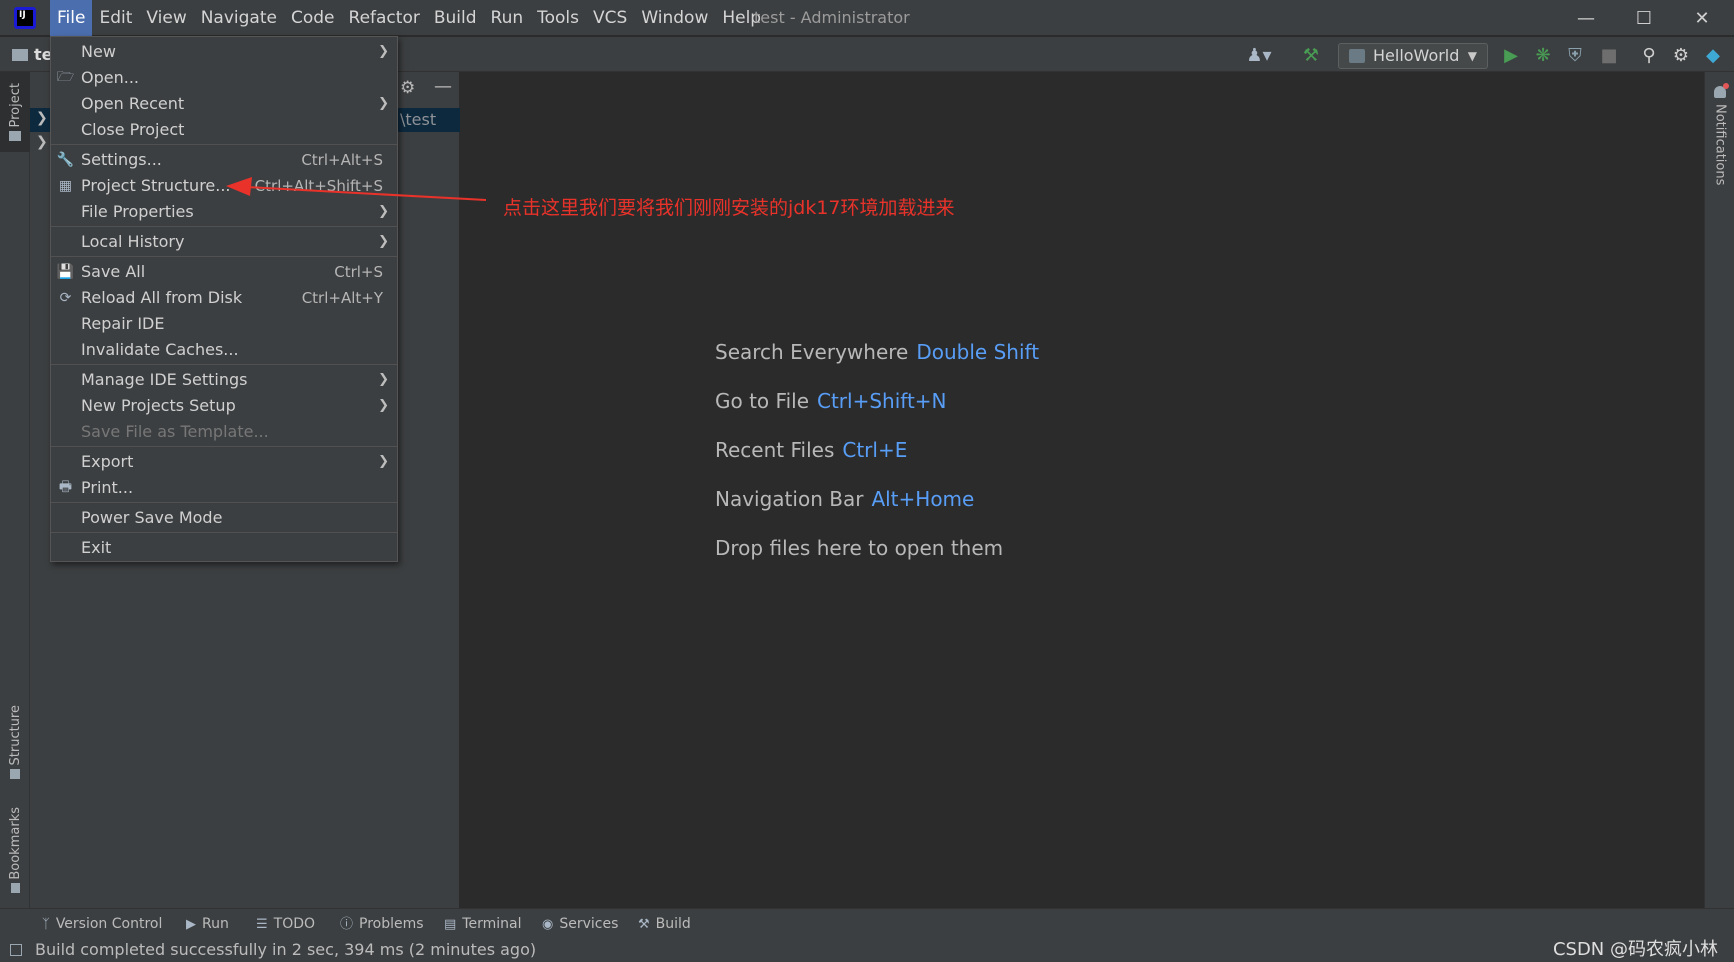  I want to click on menu-build: Build, so click(455, 18).